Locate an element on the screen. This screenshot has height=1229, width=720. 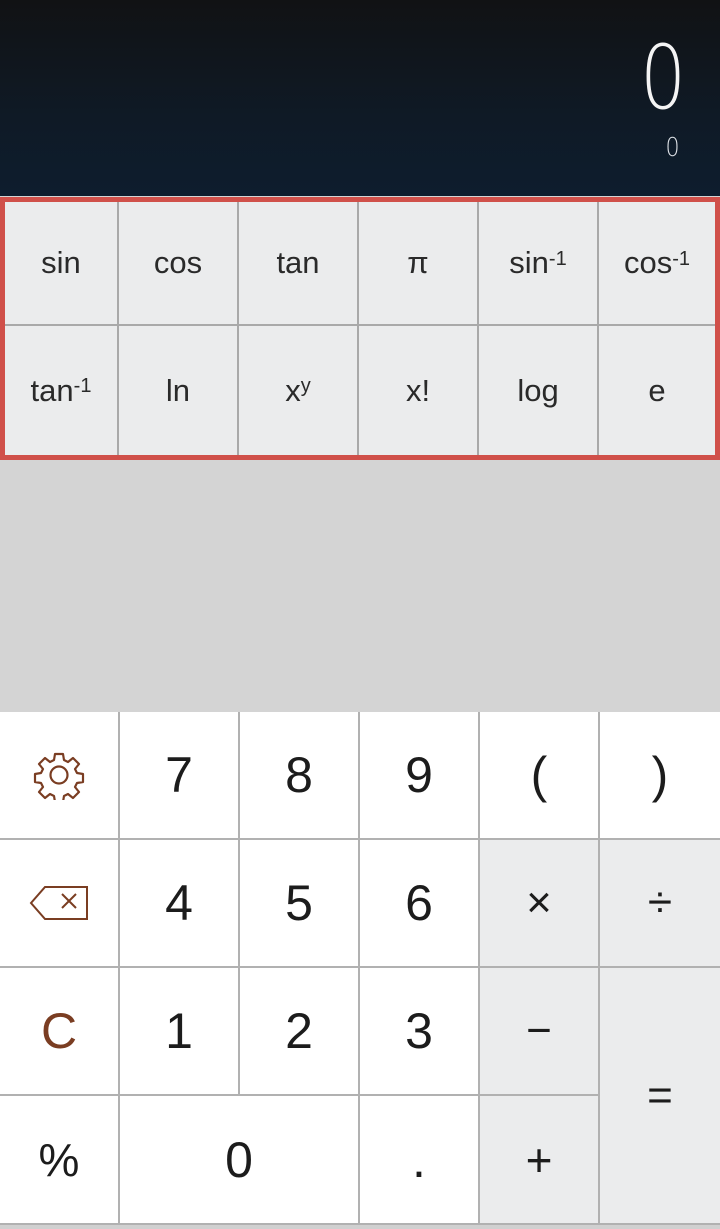
bottom-edge is located at coordinates (360, 1227).